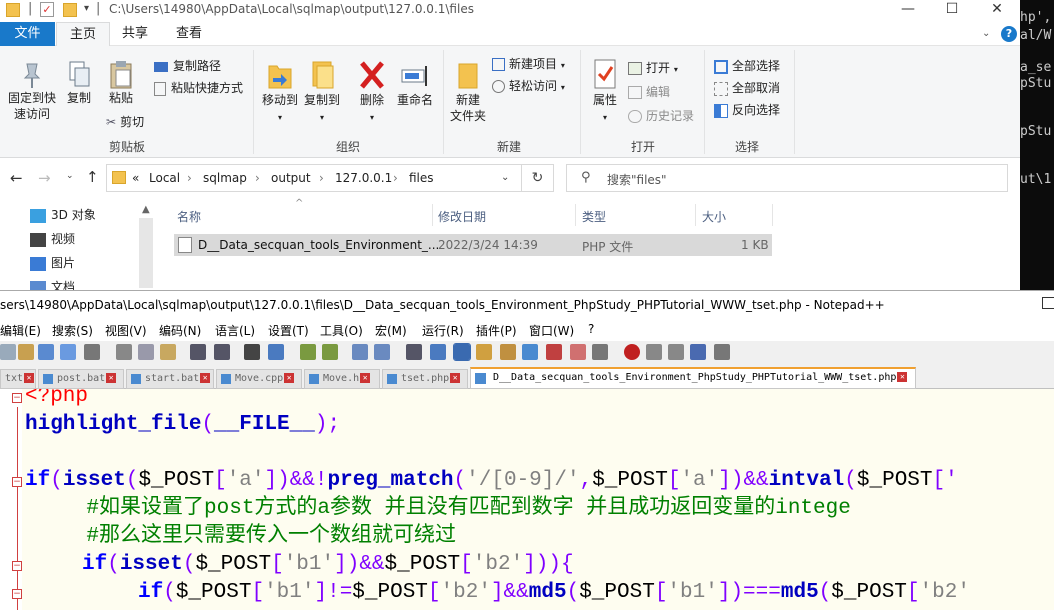  Describe the element at coordinates (496, 330) in the screenshot. I see `menu-plugins: 插件(P)` at that location.